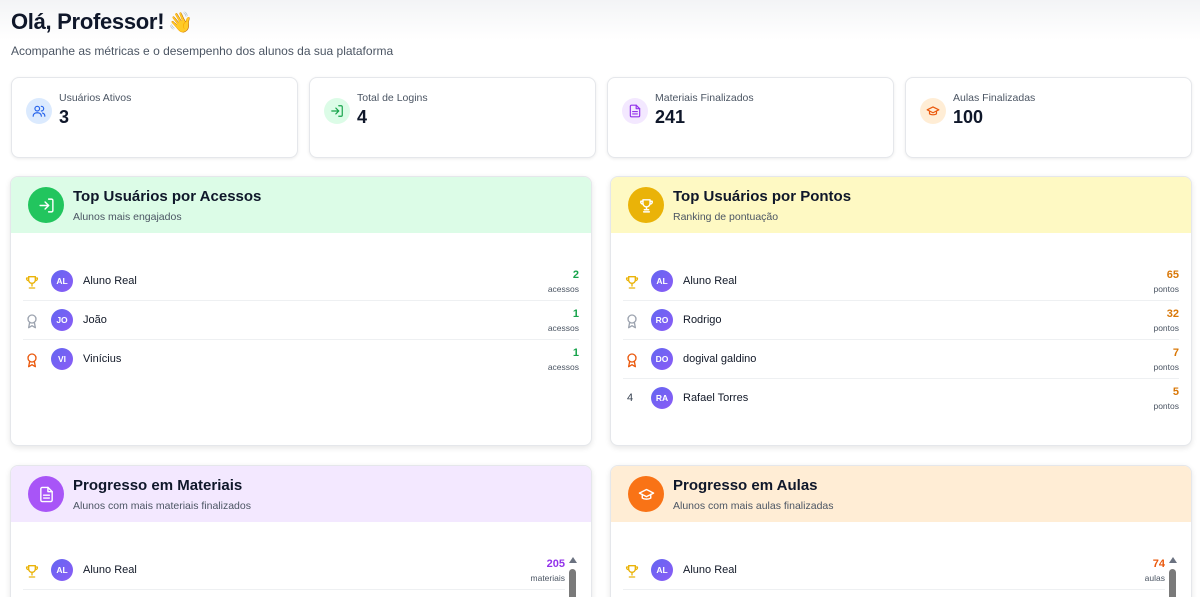 This screenshot has width=1200, height=597. I want to click on metric-value: 205, so click(555, 564).